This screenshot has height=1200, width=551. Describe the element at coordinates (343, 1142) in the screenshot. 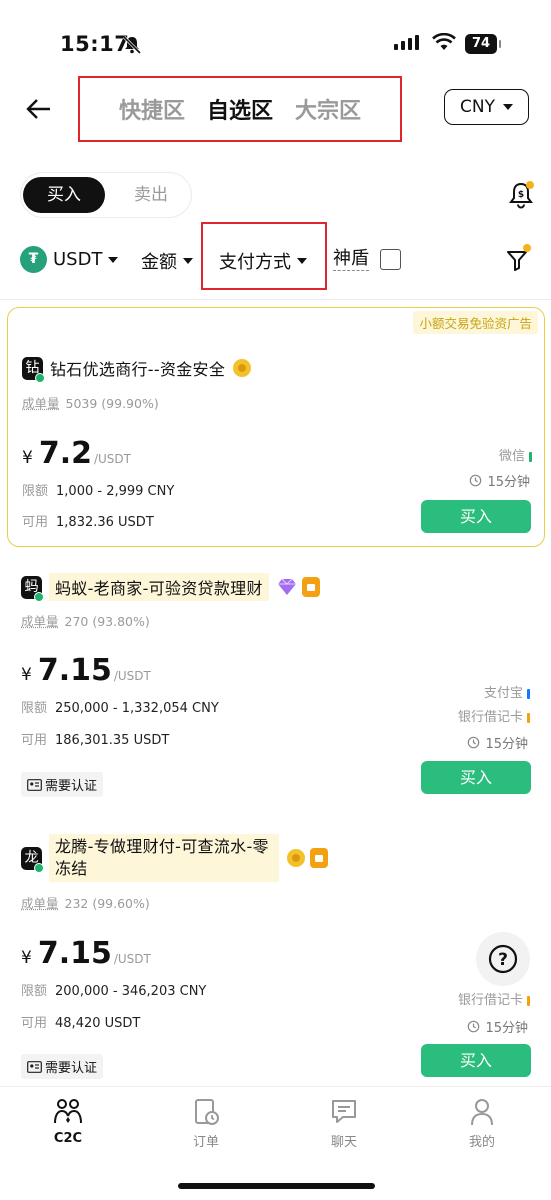

I see `nav-label: 聊天` at that location.